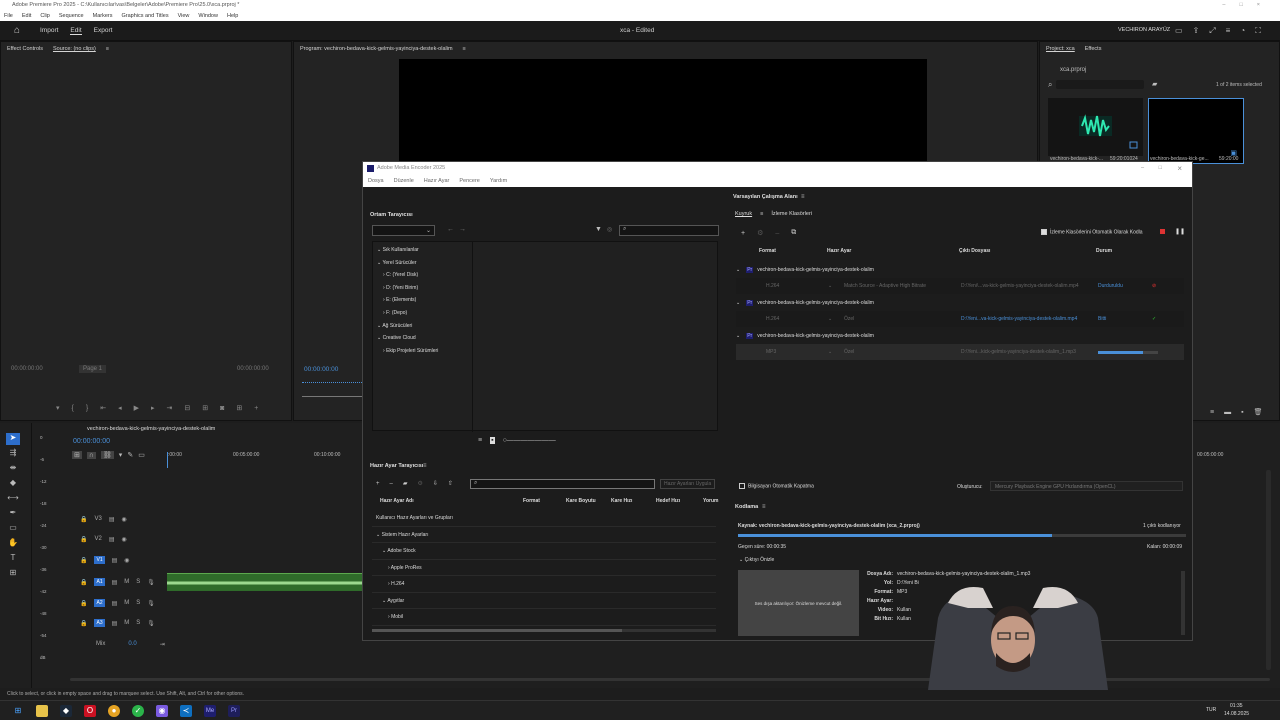  What do you see at coordinates (407, 300) in the screenshot?
I see `browser-tree-item: › E: (Elements)` at bounding box center [407, 300].